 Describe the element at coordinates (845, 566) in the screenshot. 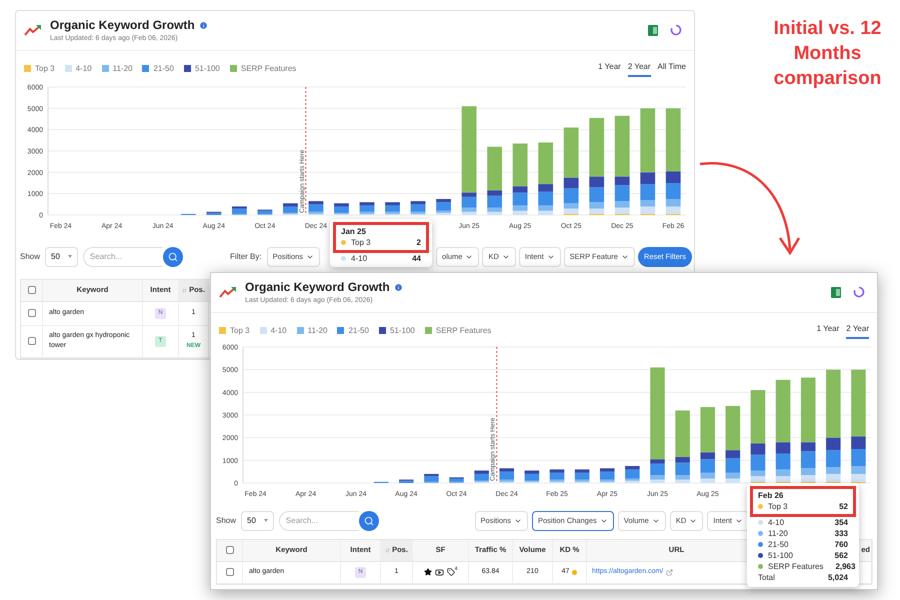

I see `tooltip-value: 2,963` at that location.